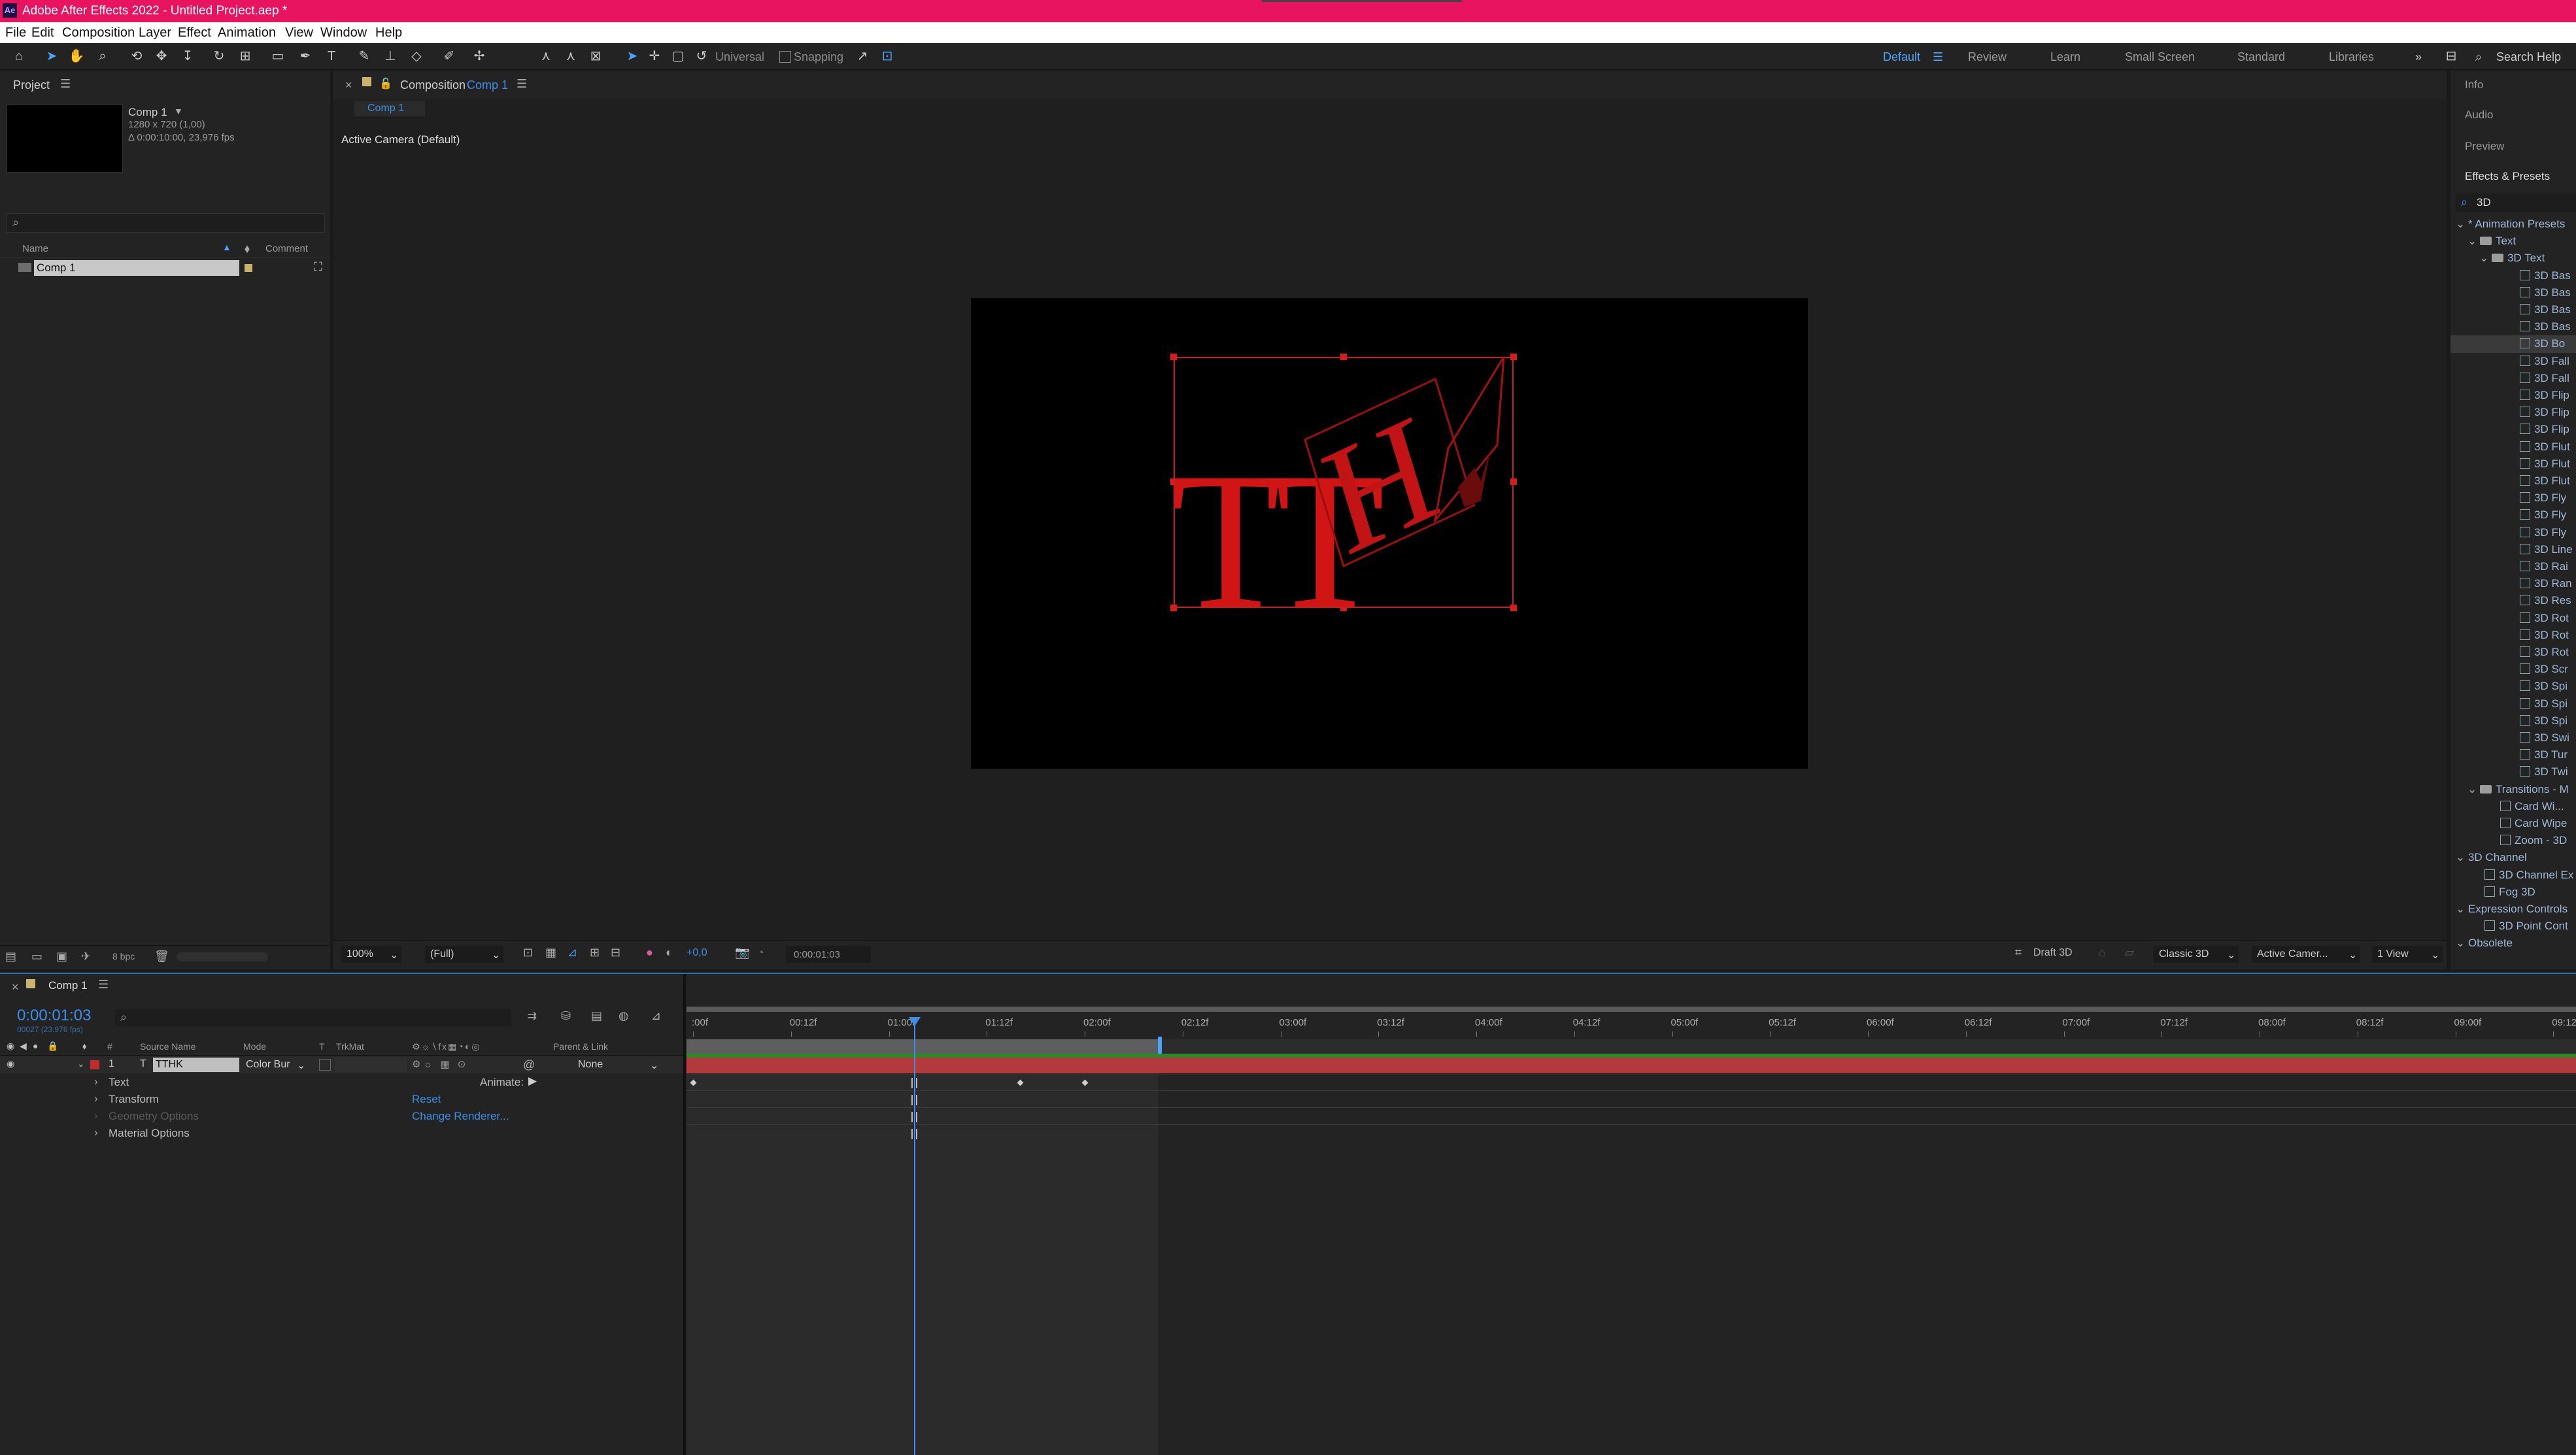 This screenshot has width=2576, height=1455. Describe the element at coordinates (632, 56) in the screenshot. I see `selection-gizmo-icon: ➤` at that location.